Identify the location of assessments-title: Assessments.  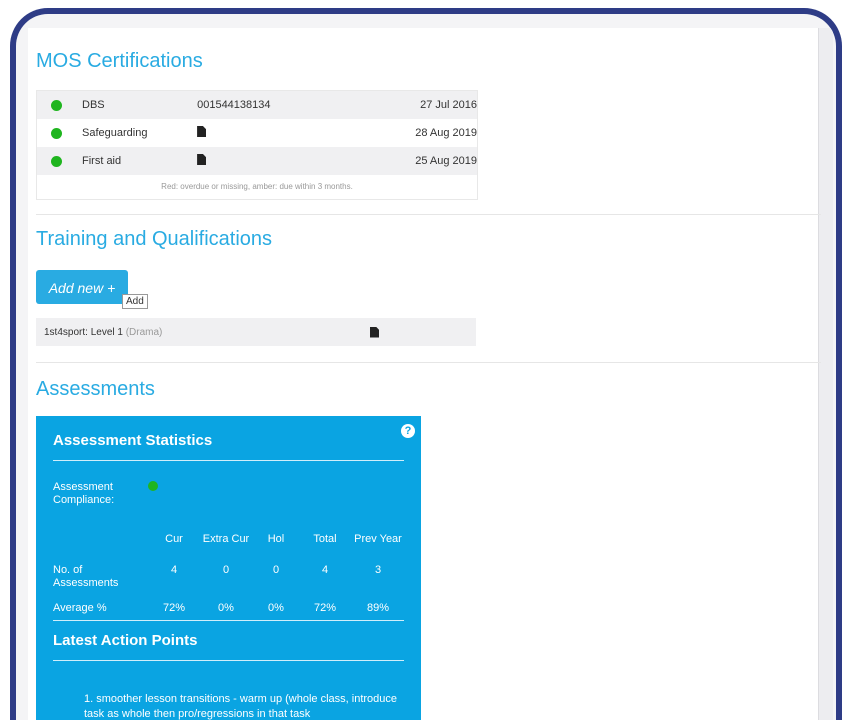
(95, 389).